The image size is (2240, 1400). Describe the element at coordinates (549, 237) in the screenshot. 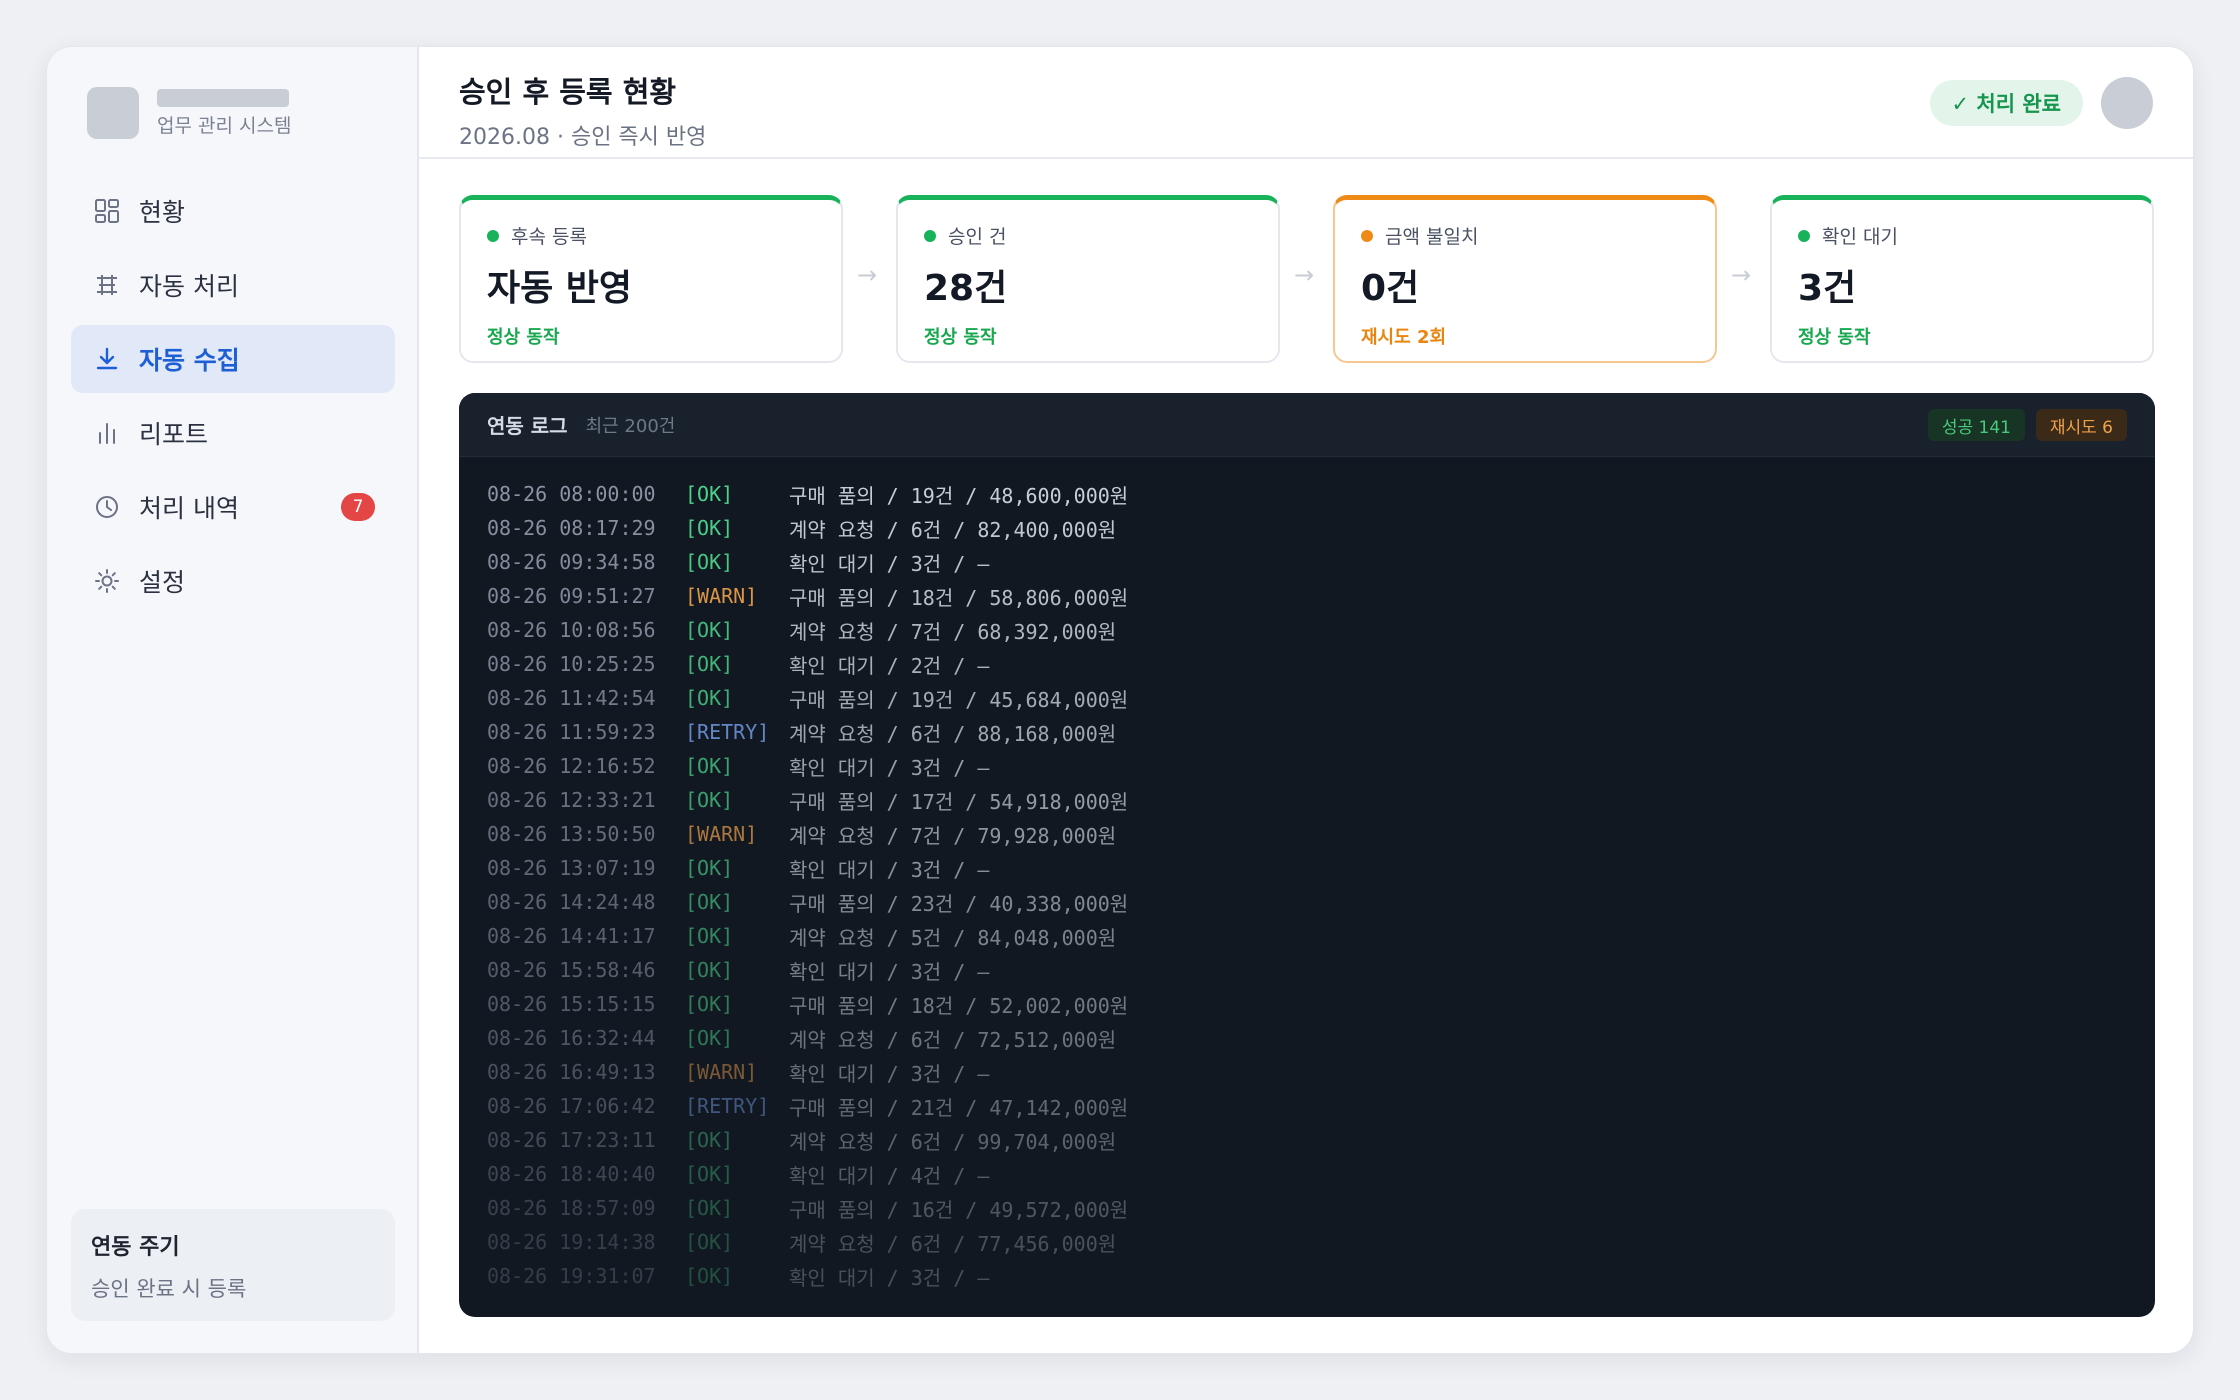

I see `card-label: 후속 등록` at that location.